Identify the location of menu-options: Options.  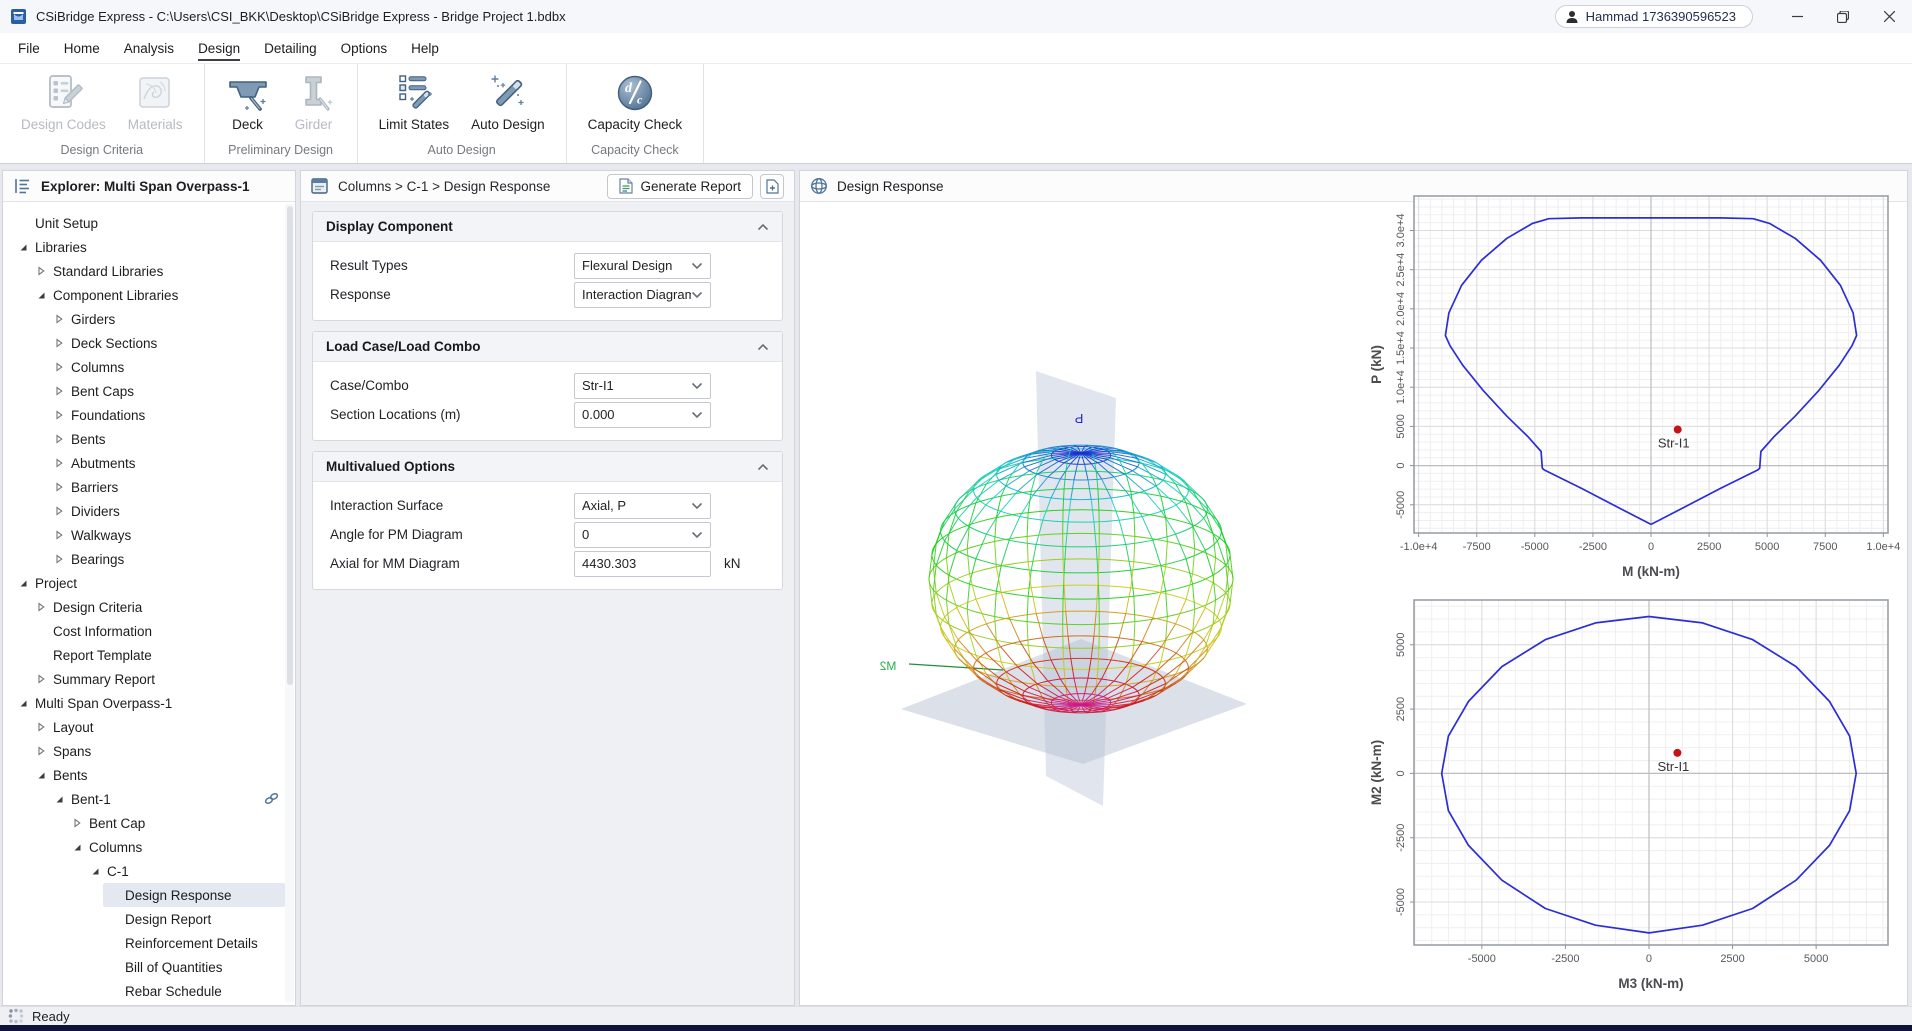
(364, 48).